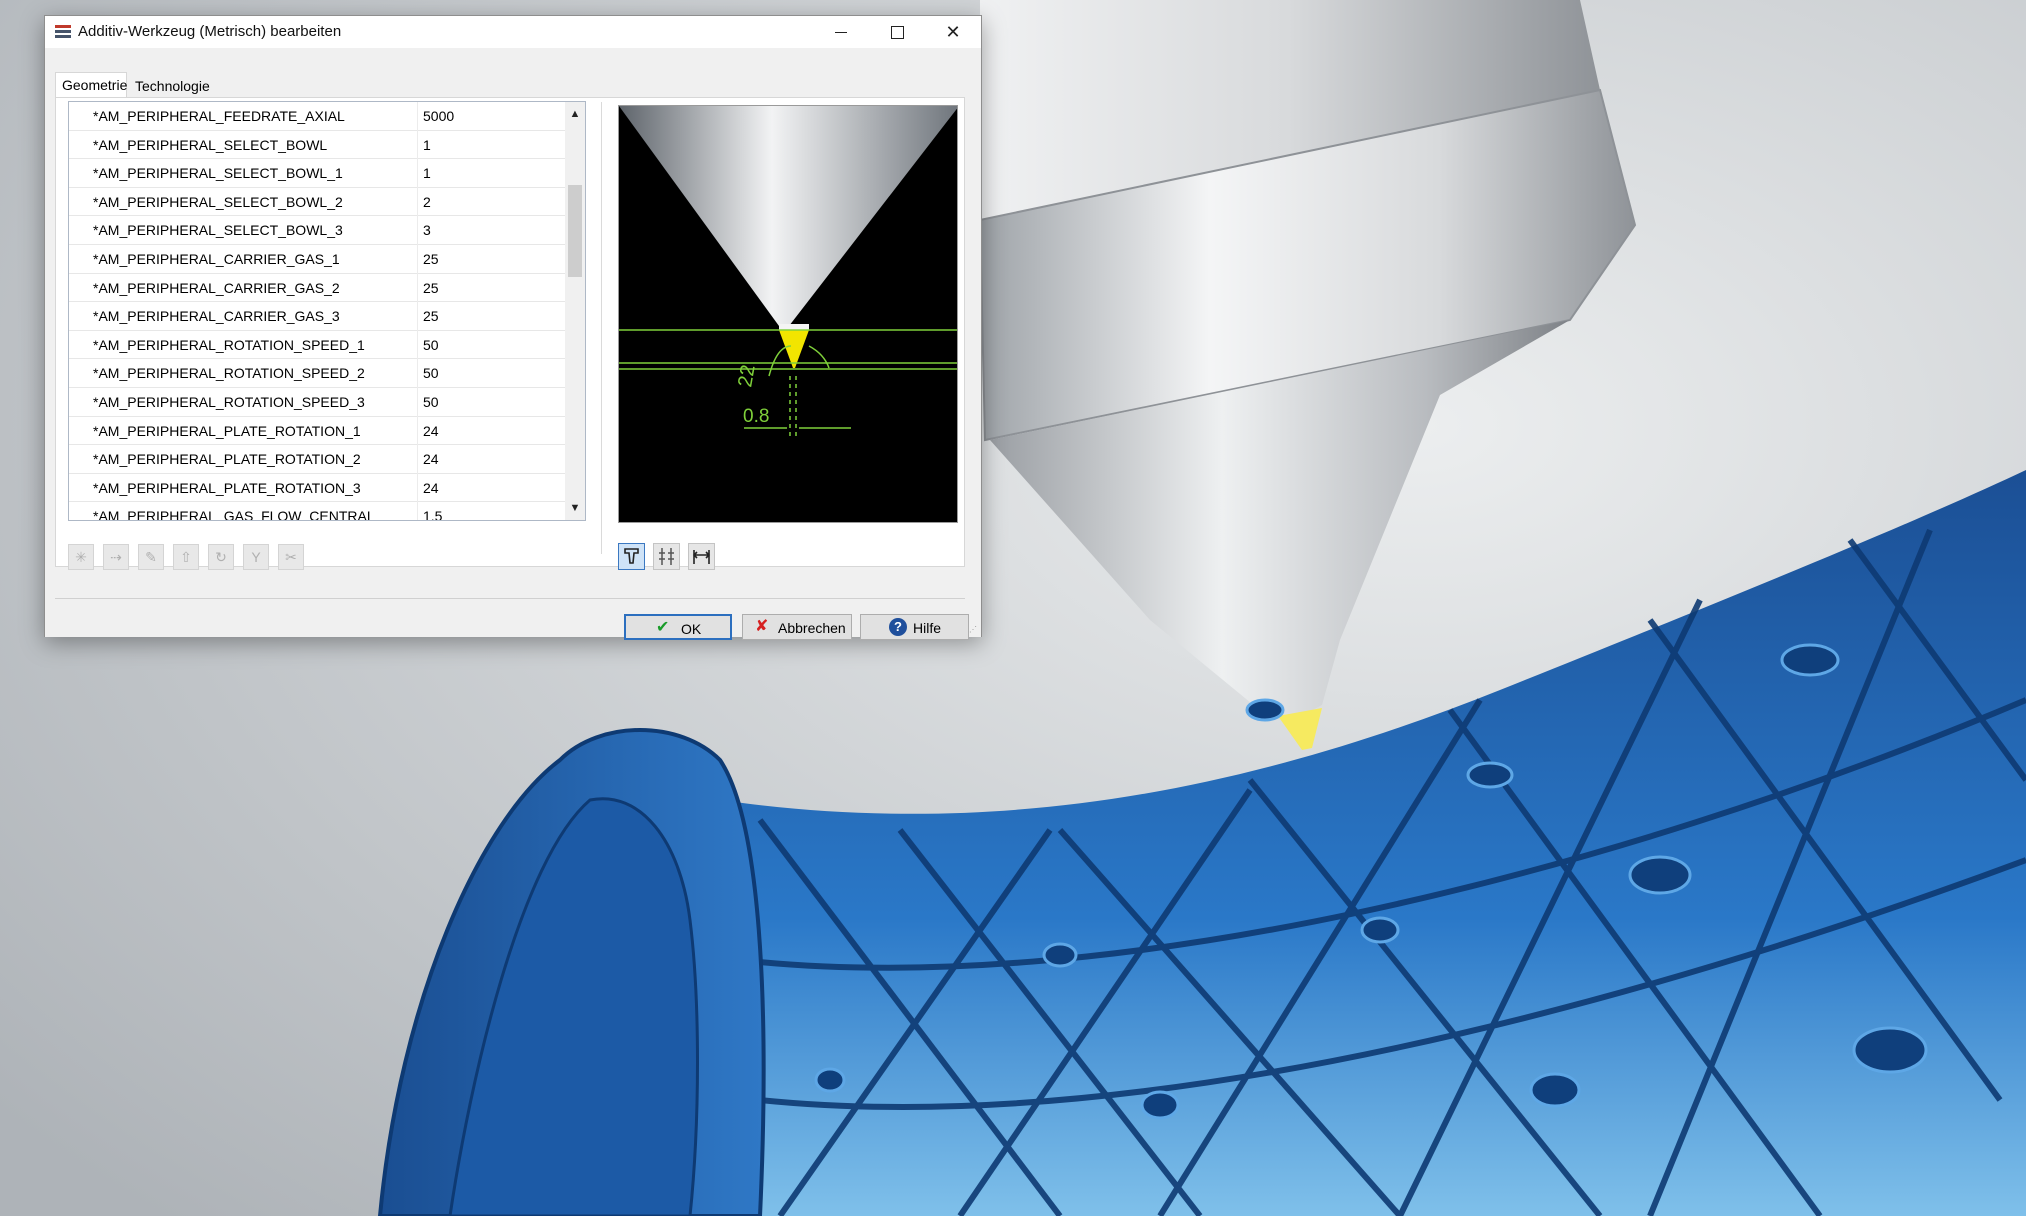  I want to click on button-separator, so click(510, 598).